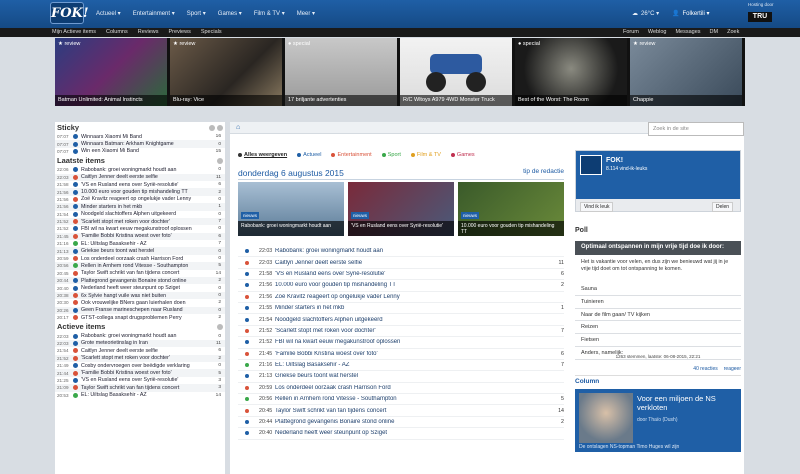 The image size is (800, 474). What do you see at coordinates (309, 155) in the screenshot?
I see `filter-actueel: Actueel` at bounding box center [309, 155].